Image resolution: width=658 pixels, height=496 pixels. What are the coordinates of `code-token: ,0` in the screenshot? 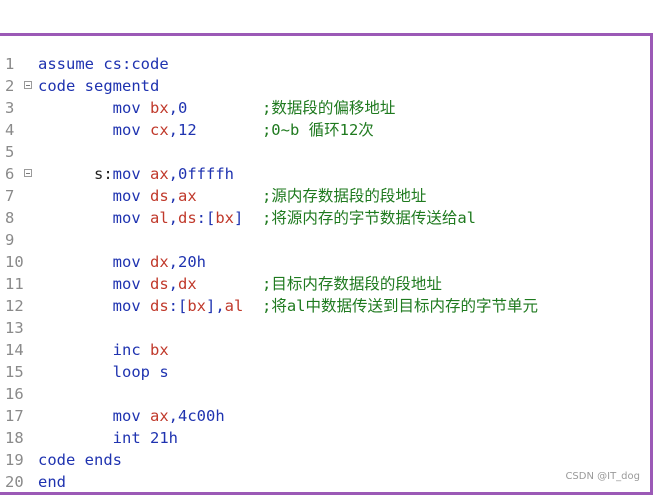 It's located at (178, 108).